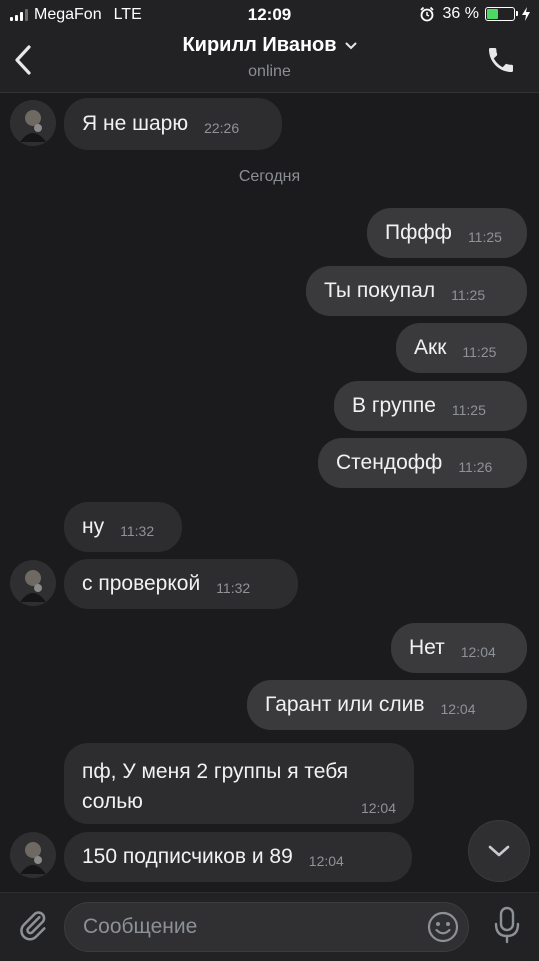 The image size is (539, 961). I want to click on message-bubble-incoming: ну 11:32, so click(123, 527).